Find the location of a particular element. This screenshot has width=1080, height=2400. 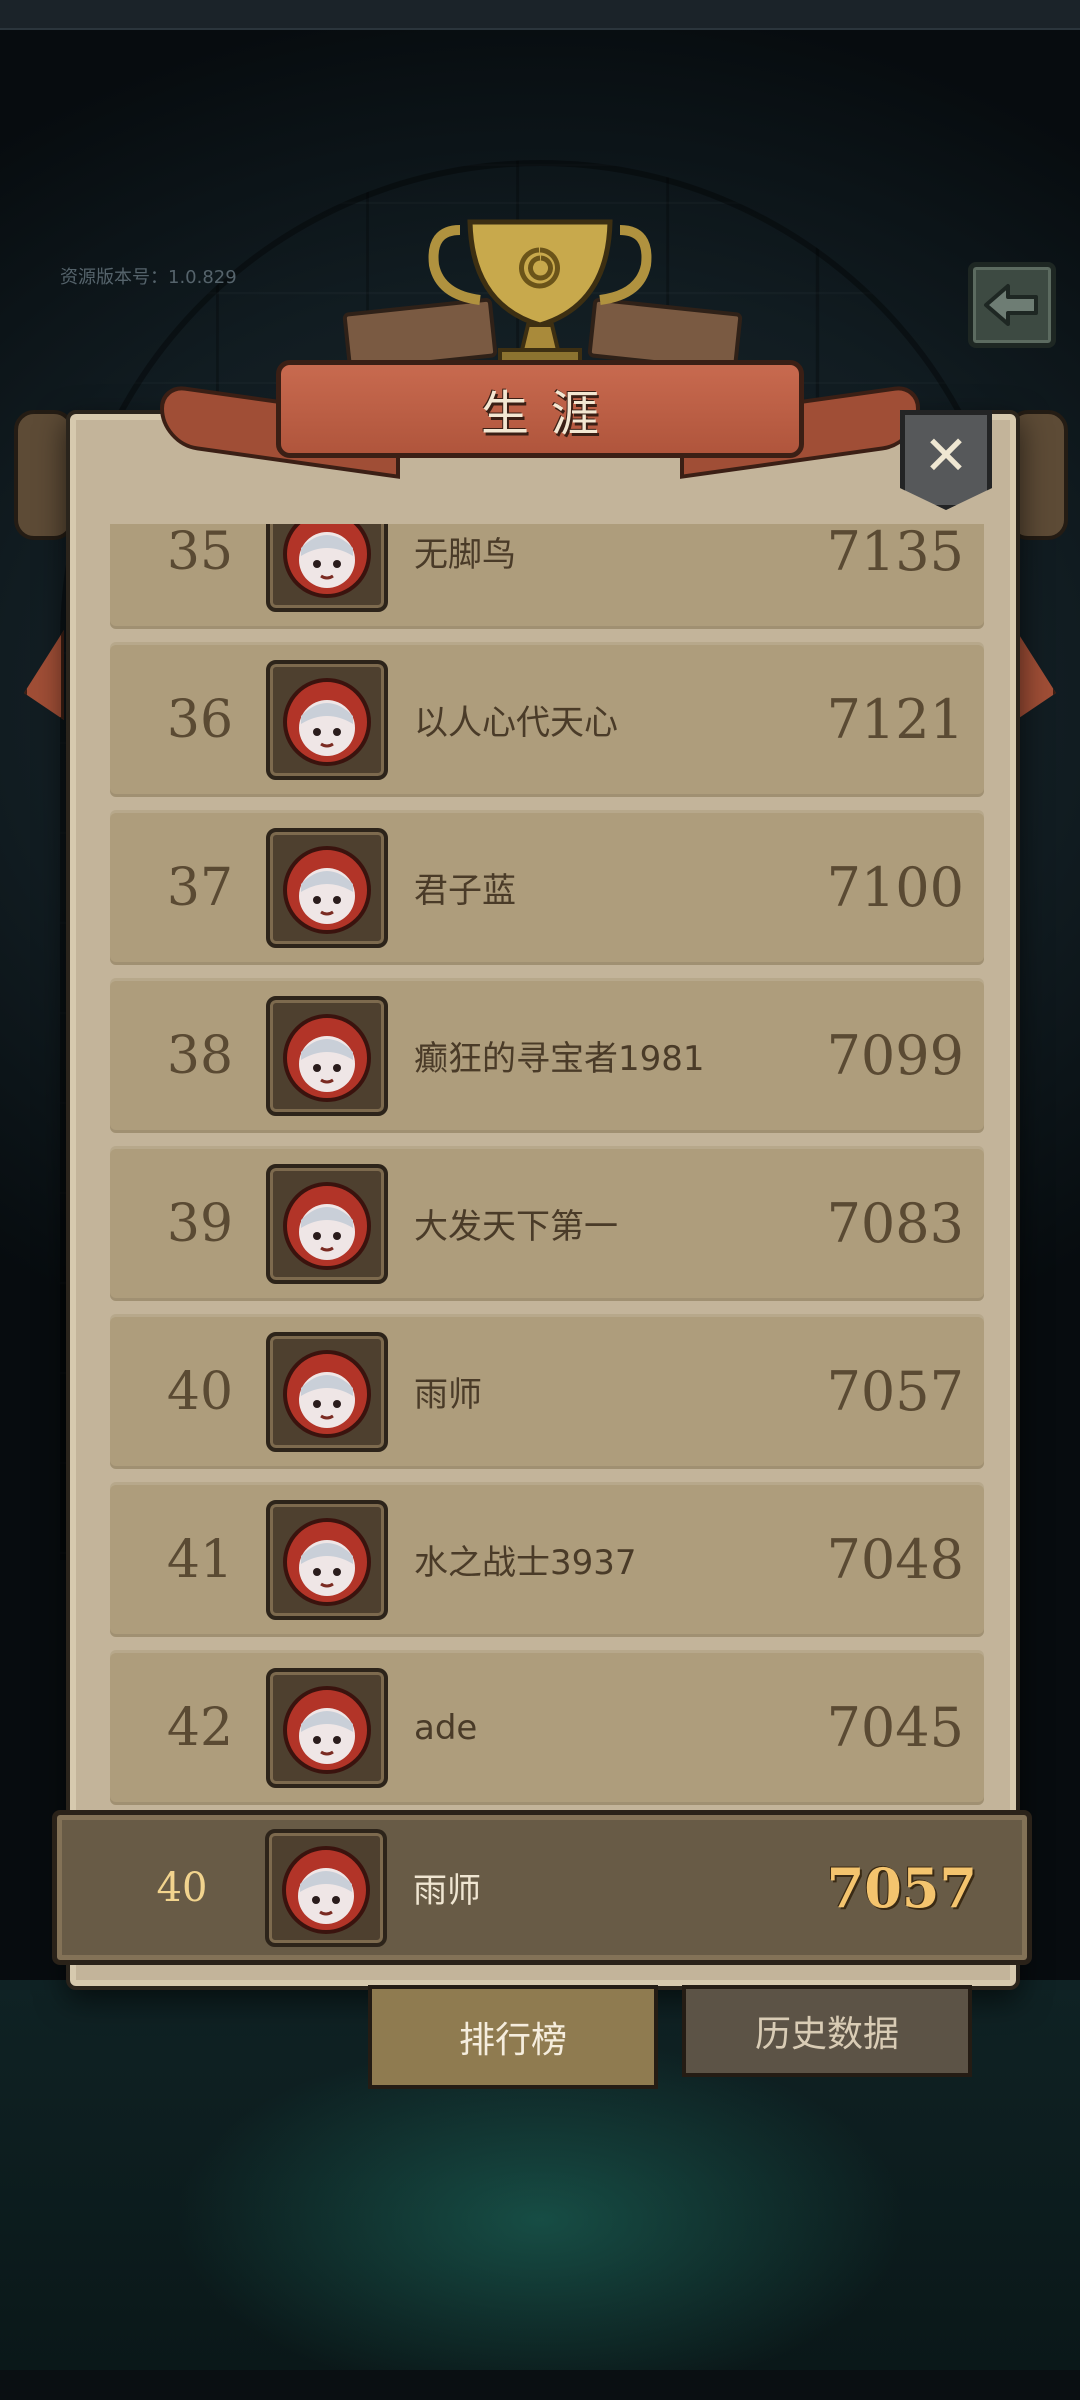

list-item: 35 无脚鸟 7135 is located at coordinates (547, 576).